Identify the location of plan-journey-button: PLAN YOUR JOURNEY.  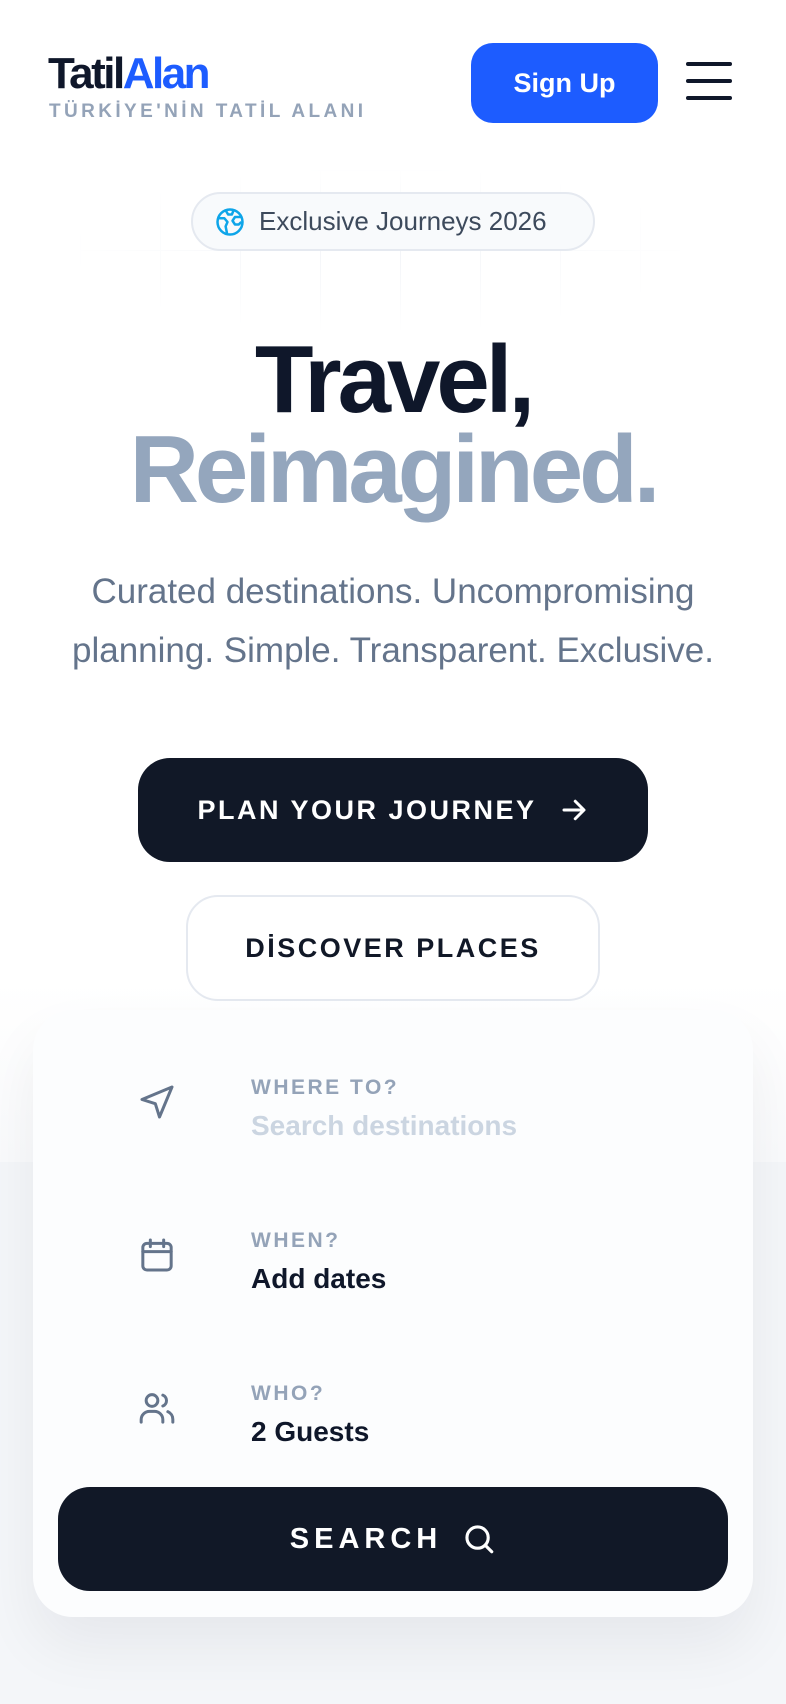
(393, 810).